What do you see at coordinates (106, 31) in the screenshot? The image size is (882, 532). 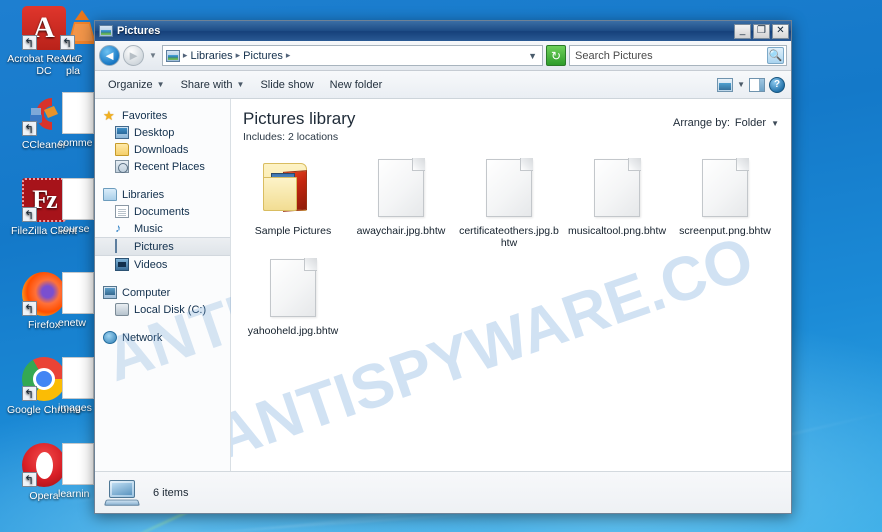 I see `pictures-library-icon` at bounding box center [106, 31].